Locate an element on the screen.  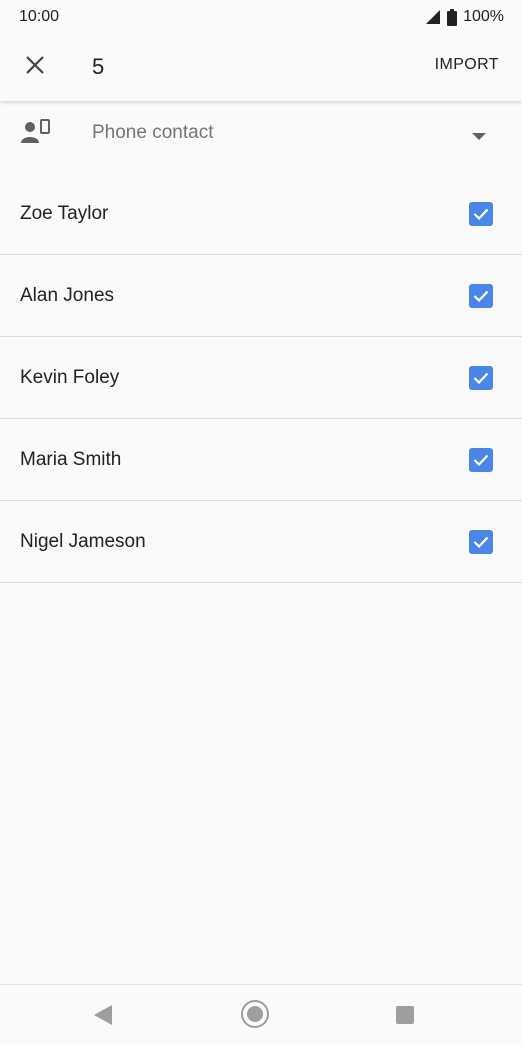
signal-icon is located at coordinates (433, 17).